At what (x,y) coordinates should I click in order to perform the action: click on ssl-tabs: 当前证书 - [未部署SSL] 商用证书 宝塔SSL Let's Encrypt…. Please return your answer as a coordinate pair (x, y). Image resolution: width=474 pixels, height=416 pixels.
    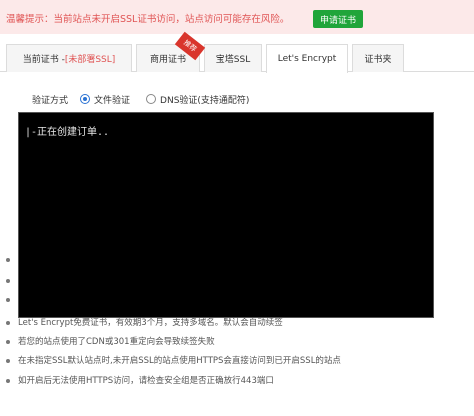
    Looking at the image, I should click on (237, 58).